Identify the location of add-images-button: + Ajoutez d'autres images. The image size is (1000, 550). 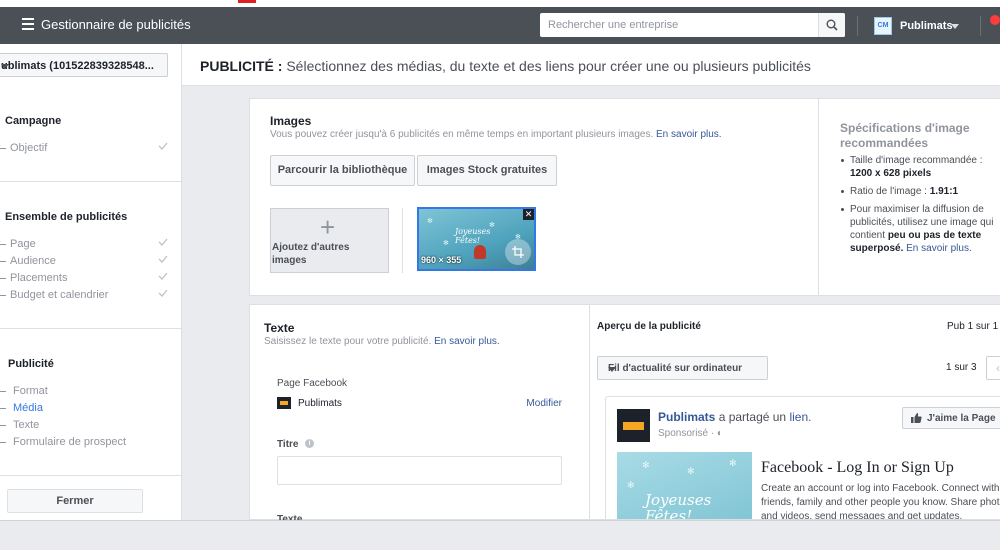
(329, 240).